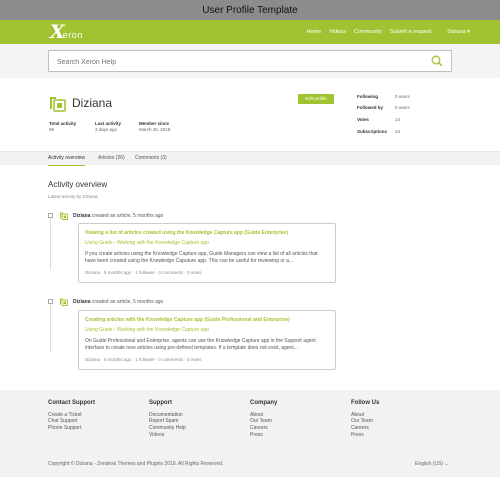 Image resolution: width=500 pixels, height=477 pixels. I want to click on stat-value: 3 days ago, so click(106, 129).